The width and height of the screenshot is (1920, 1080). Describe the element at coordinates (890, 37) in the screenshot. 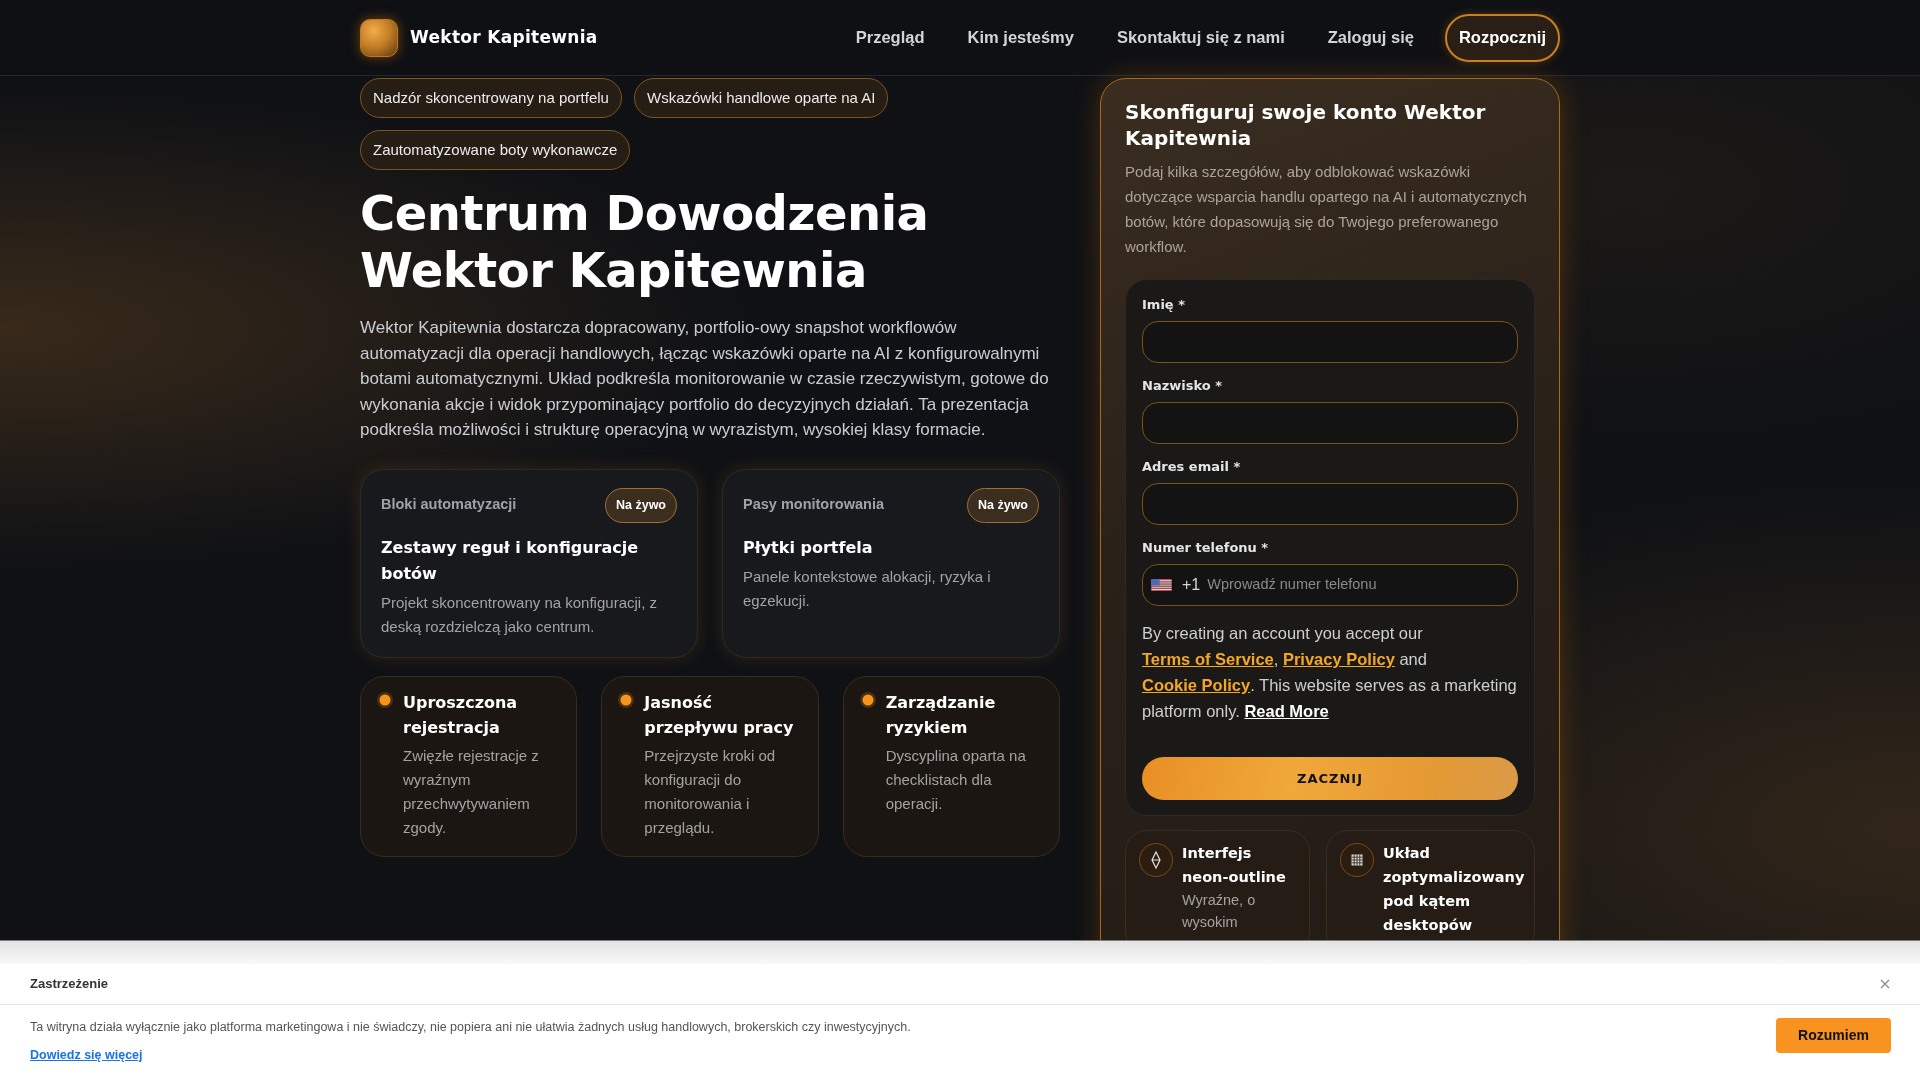

I see `nav-link: Przegląd` at that location.